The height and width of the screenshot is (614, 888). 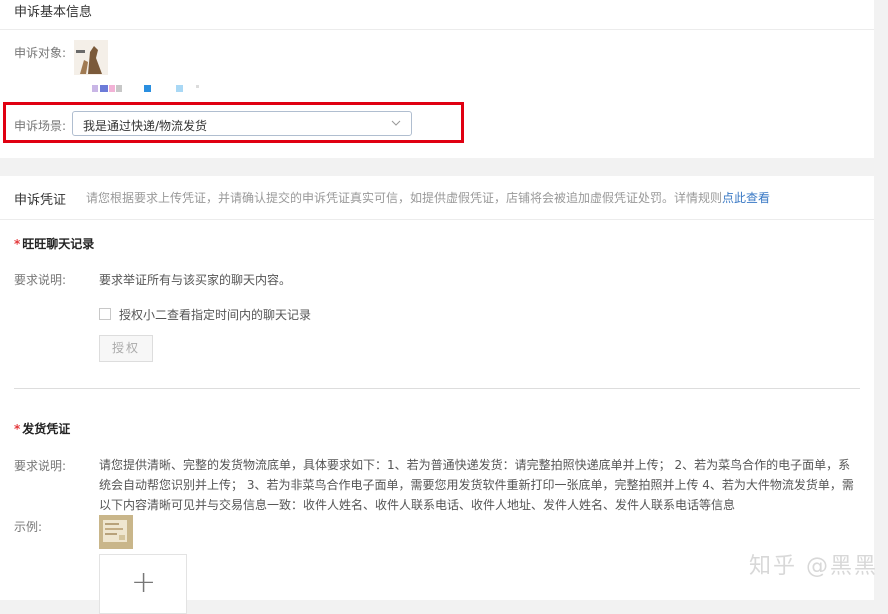 What do you see at coordinates (40, 53) in the screenshot?
I see `target-label: 申诉对象:` at bounding box center [40, 53].